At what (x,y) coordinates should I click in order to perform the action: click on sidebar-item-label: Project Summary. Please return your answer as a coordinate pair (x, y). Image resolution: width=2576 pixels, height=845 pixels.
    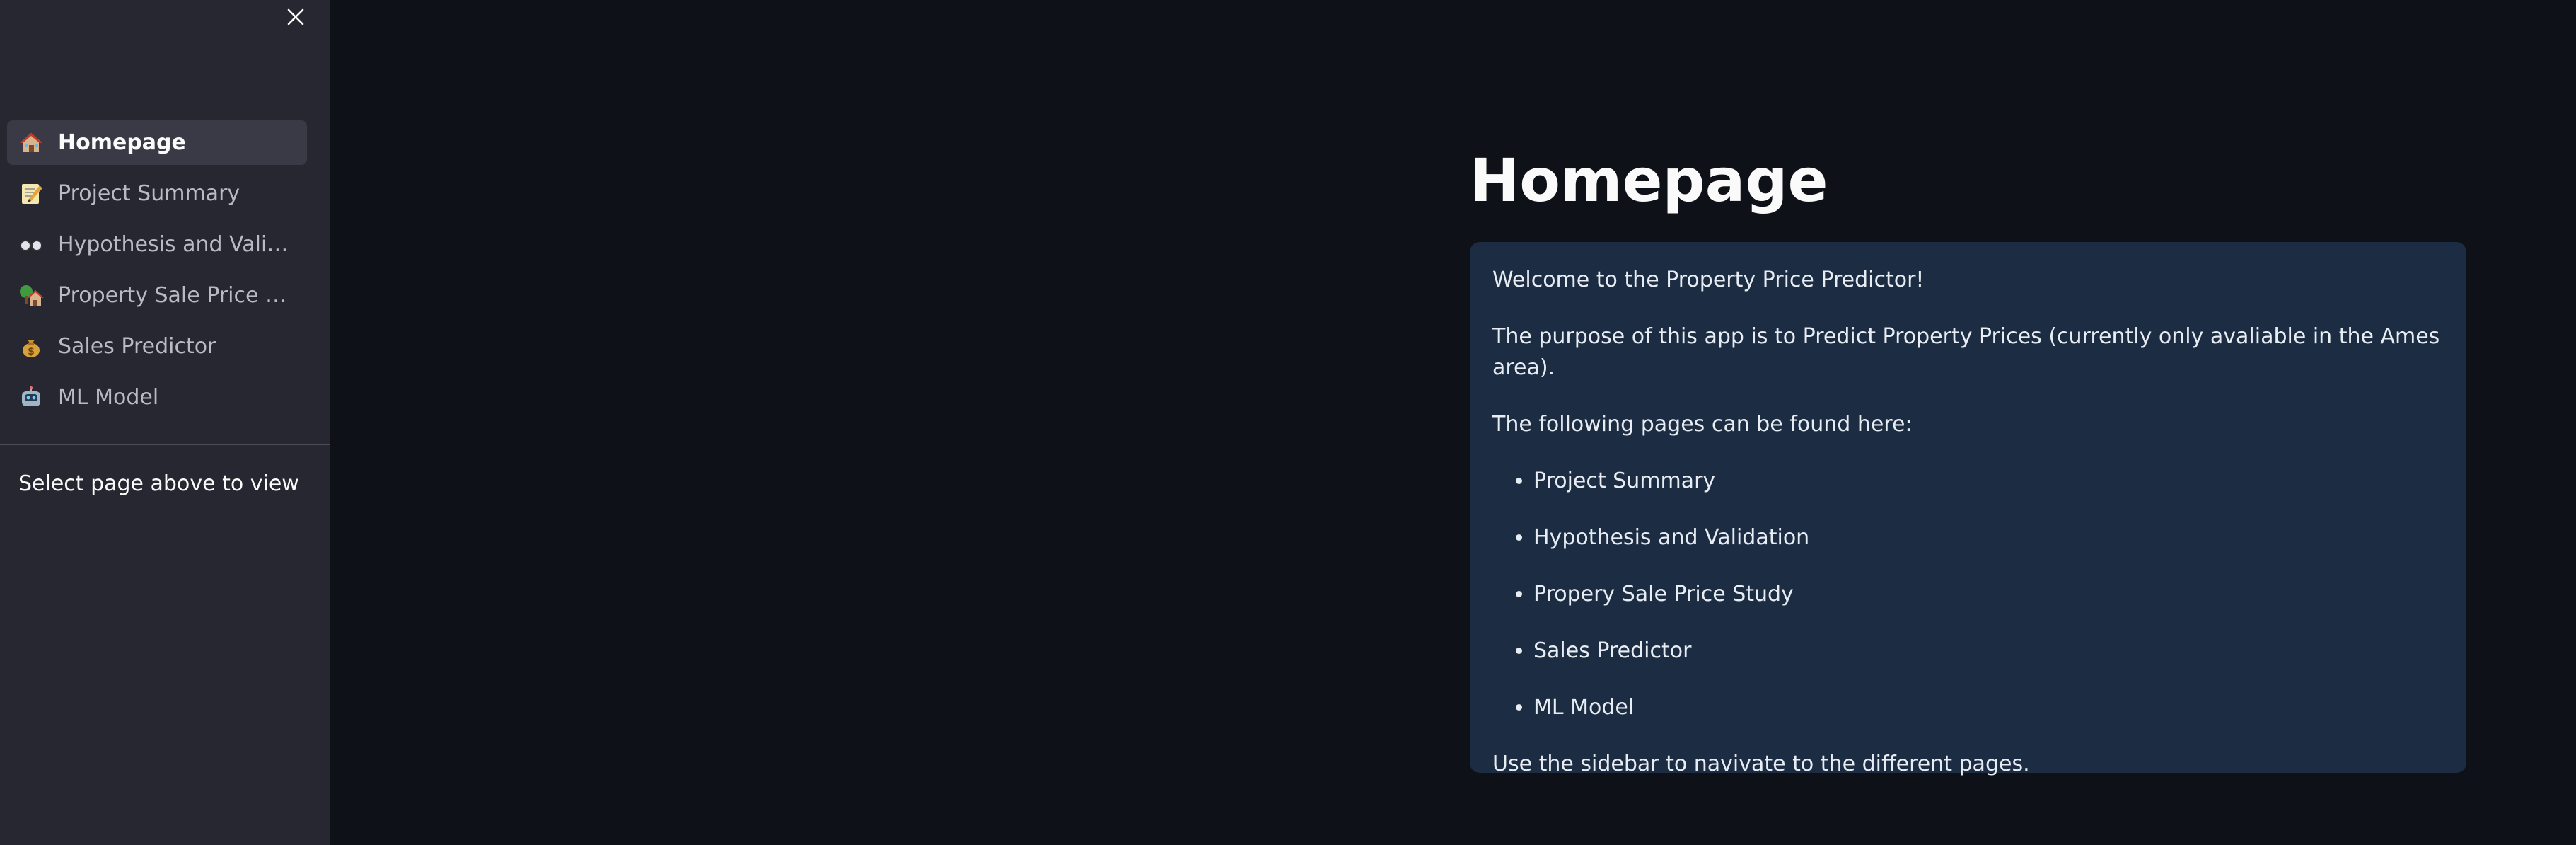
    Looking at the image, I should click on (149, 194).